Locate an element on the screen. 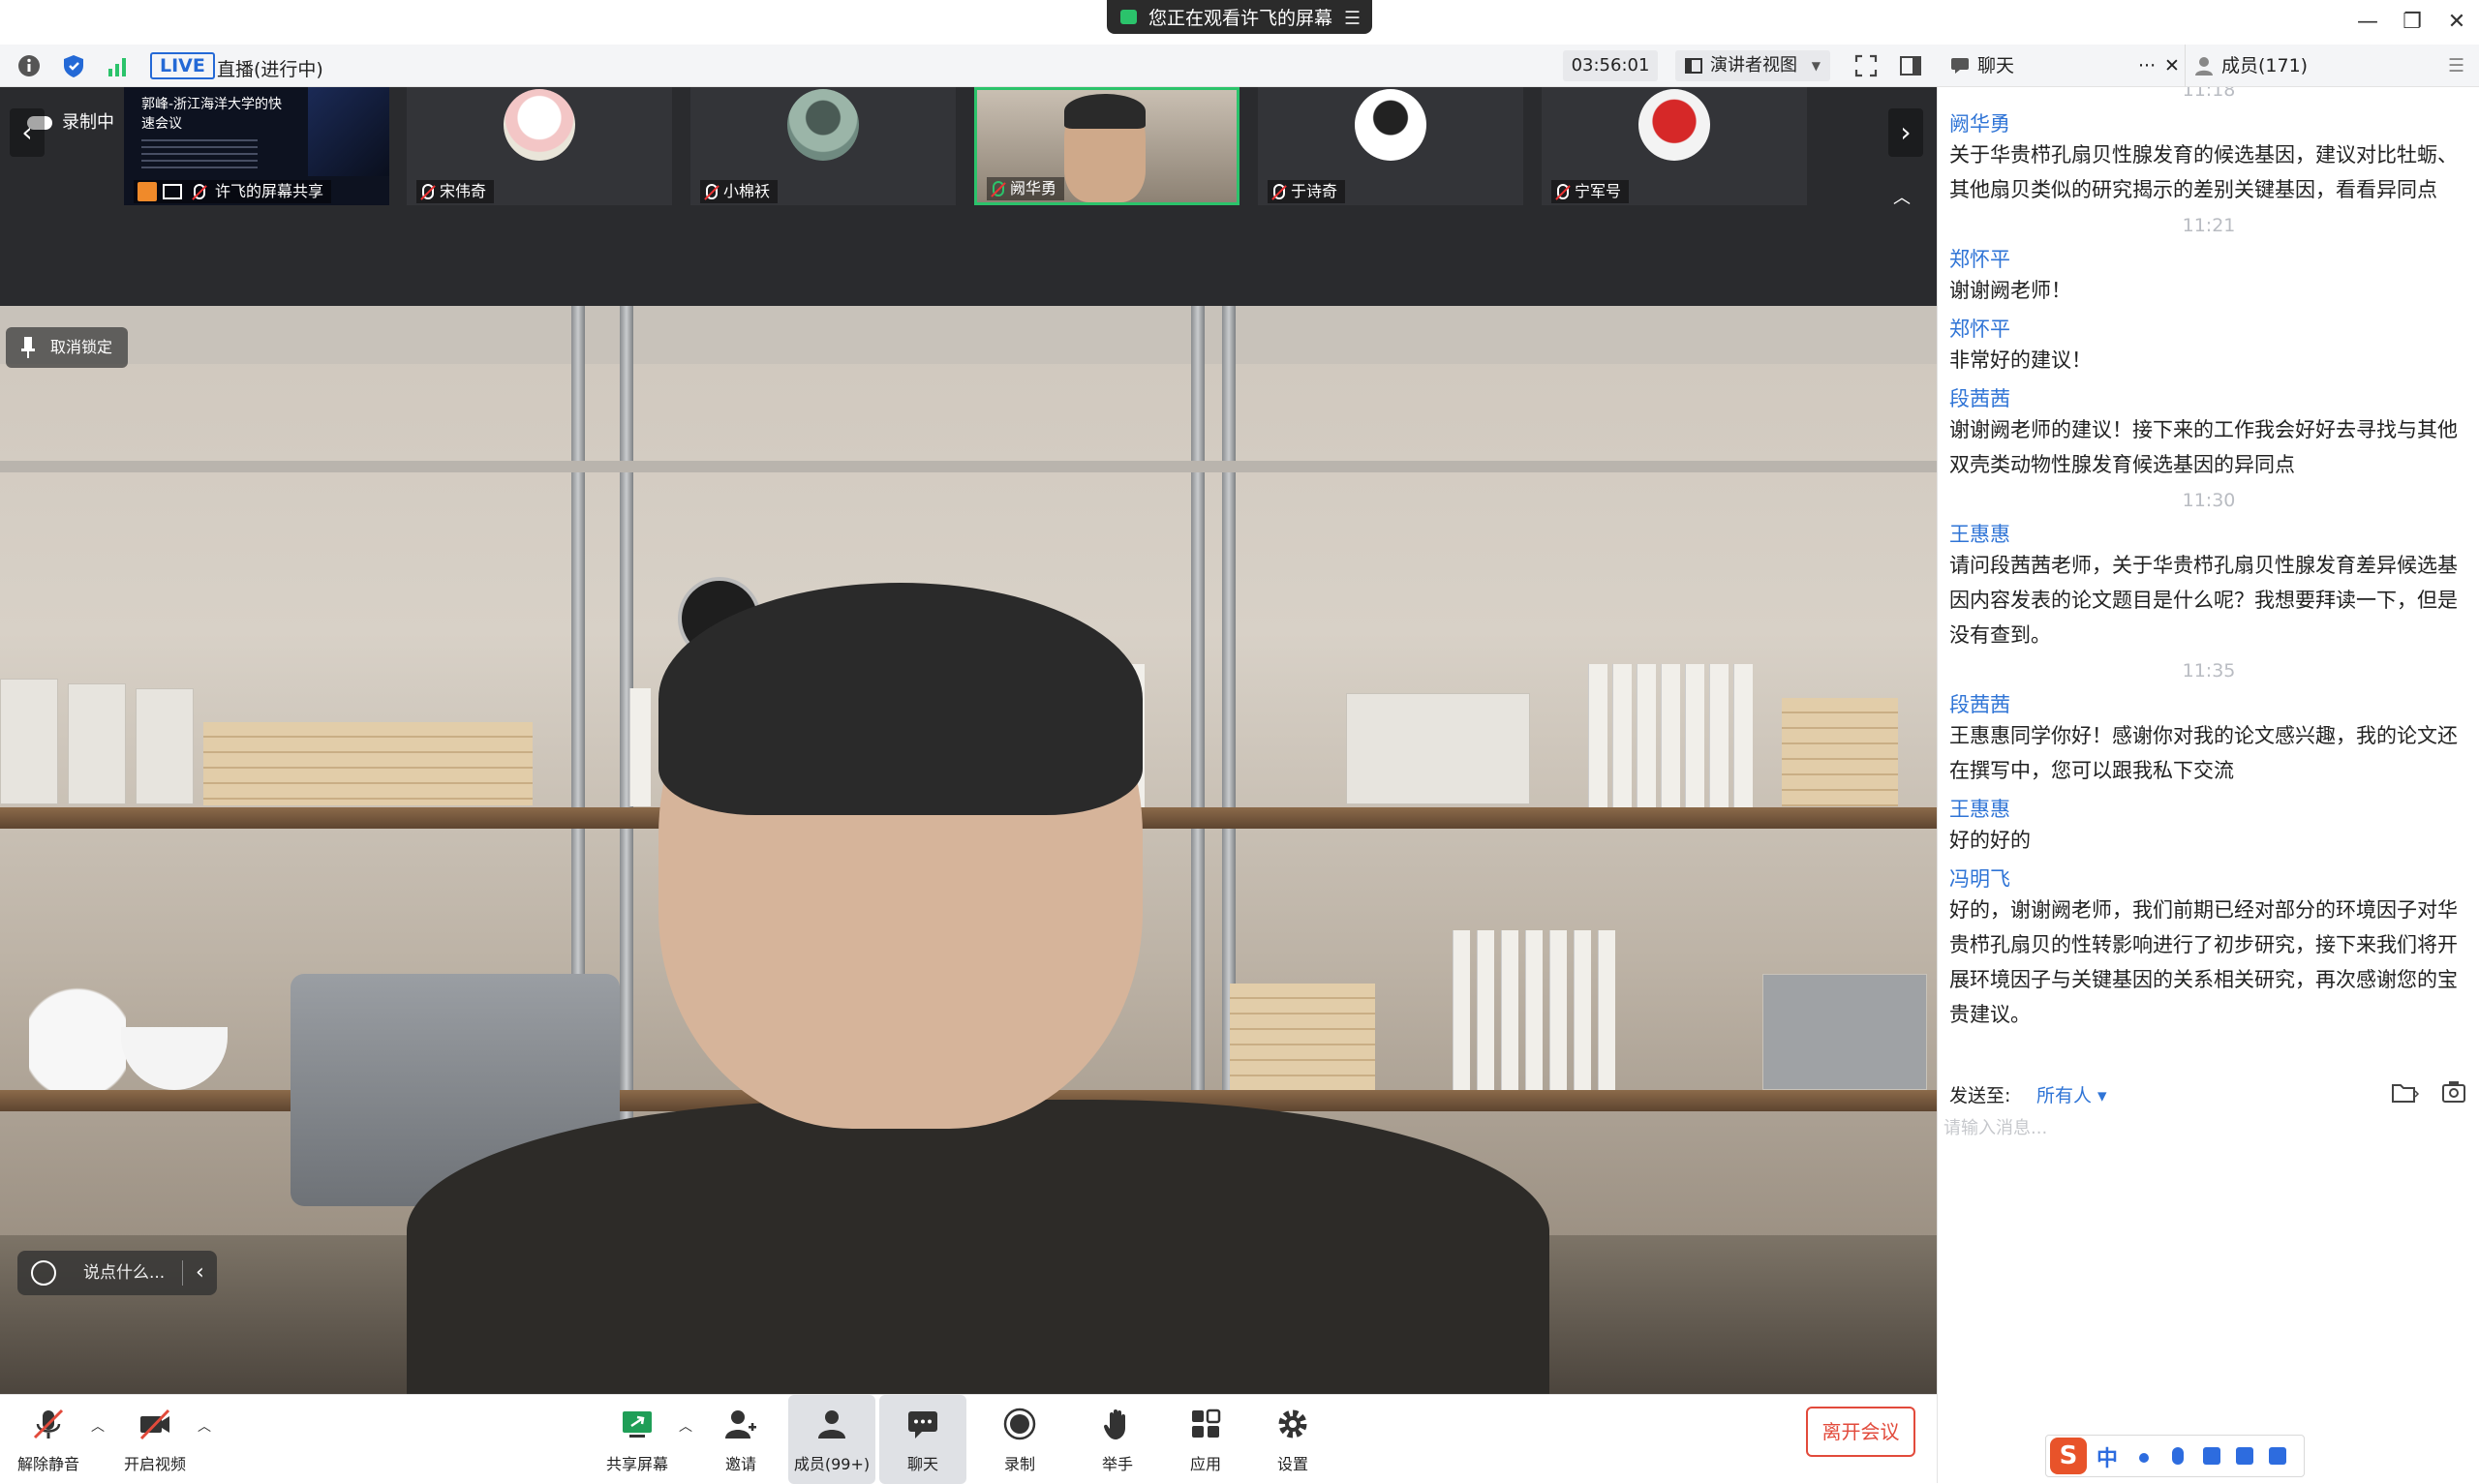 Image resolution: width=2479 pixels, height=1484 pixels. screen-share-banner: 您正在观看许飞的屏幕 ☰ is located at coordinates (1239, 17).